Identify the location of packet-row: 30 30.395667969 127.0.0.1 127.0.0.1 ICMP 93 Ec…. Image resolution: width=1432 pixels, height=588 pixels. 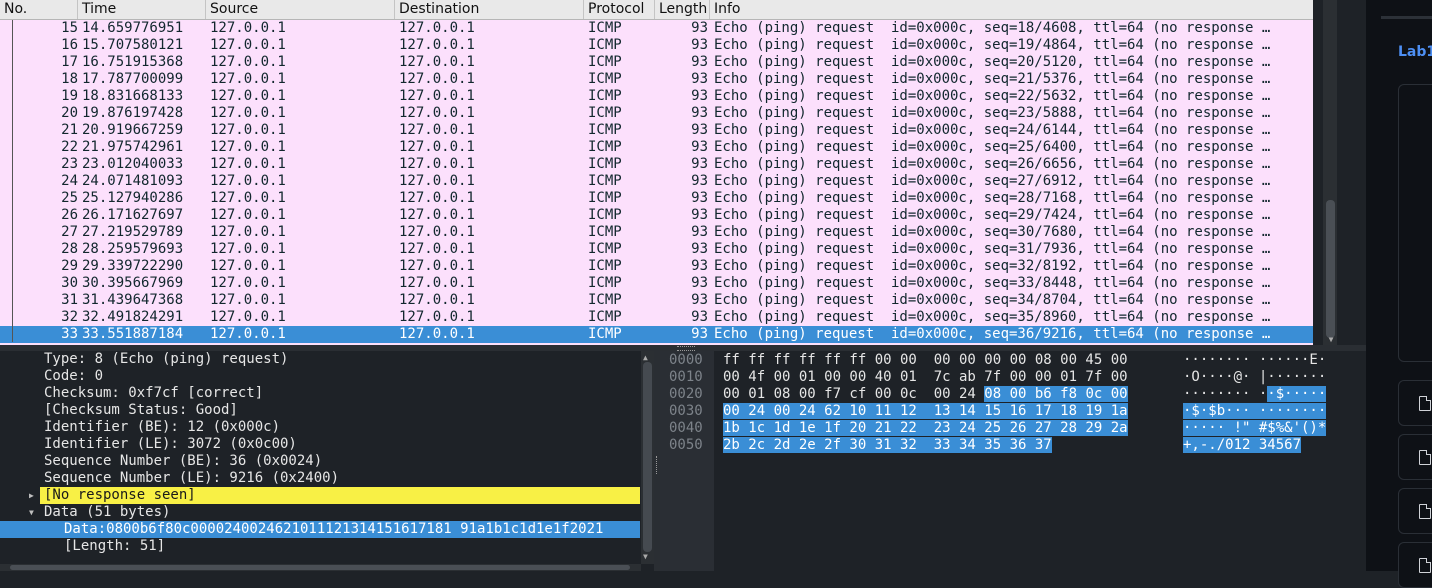
(656, 283).